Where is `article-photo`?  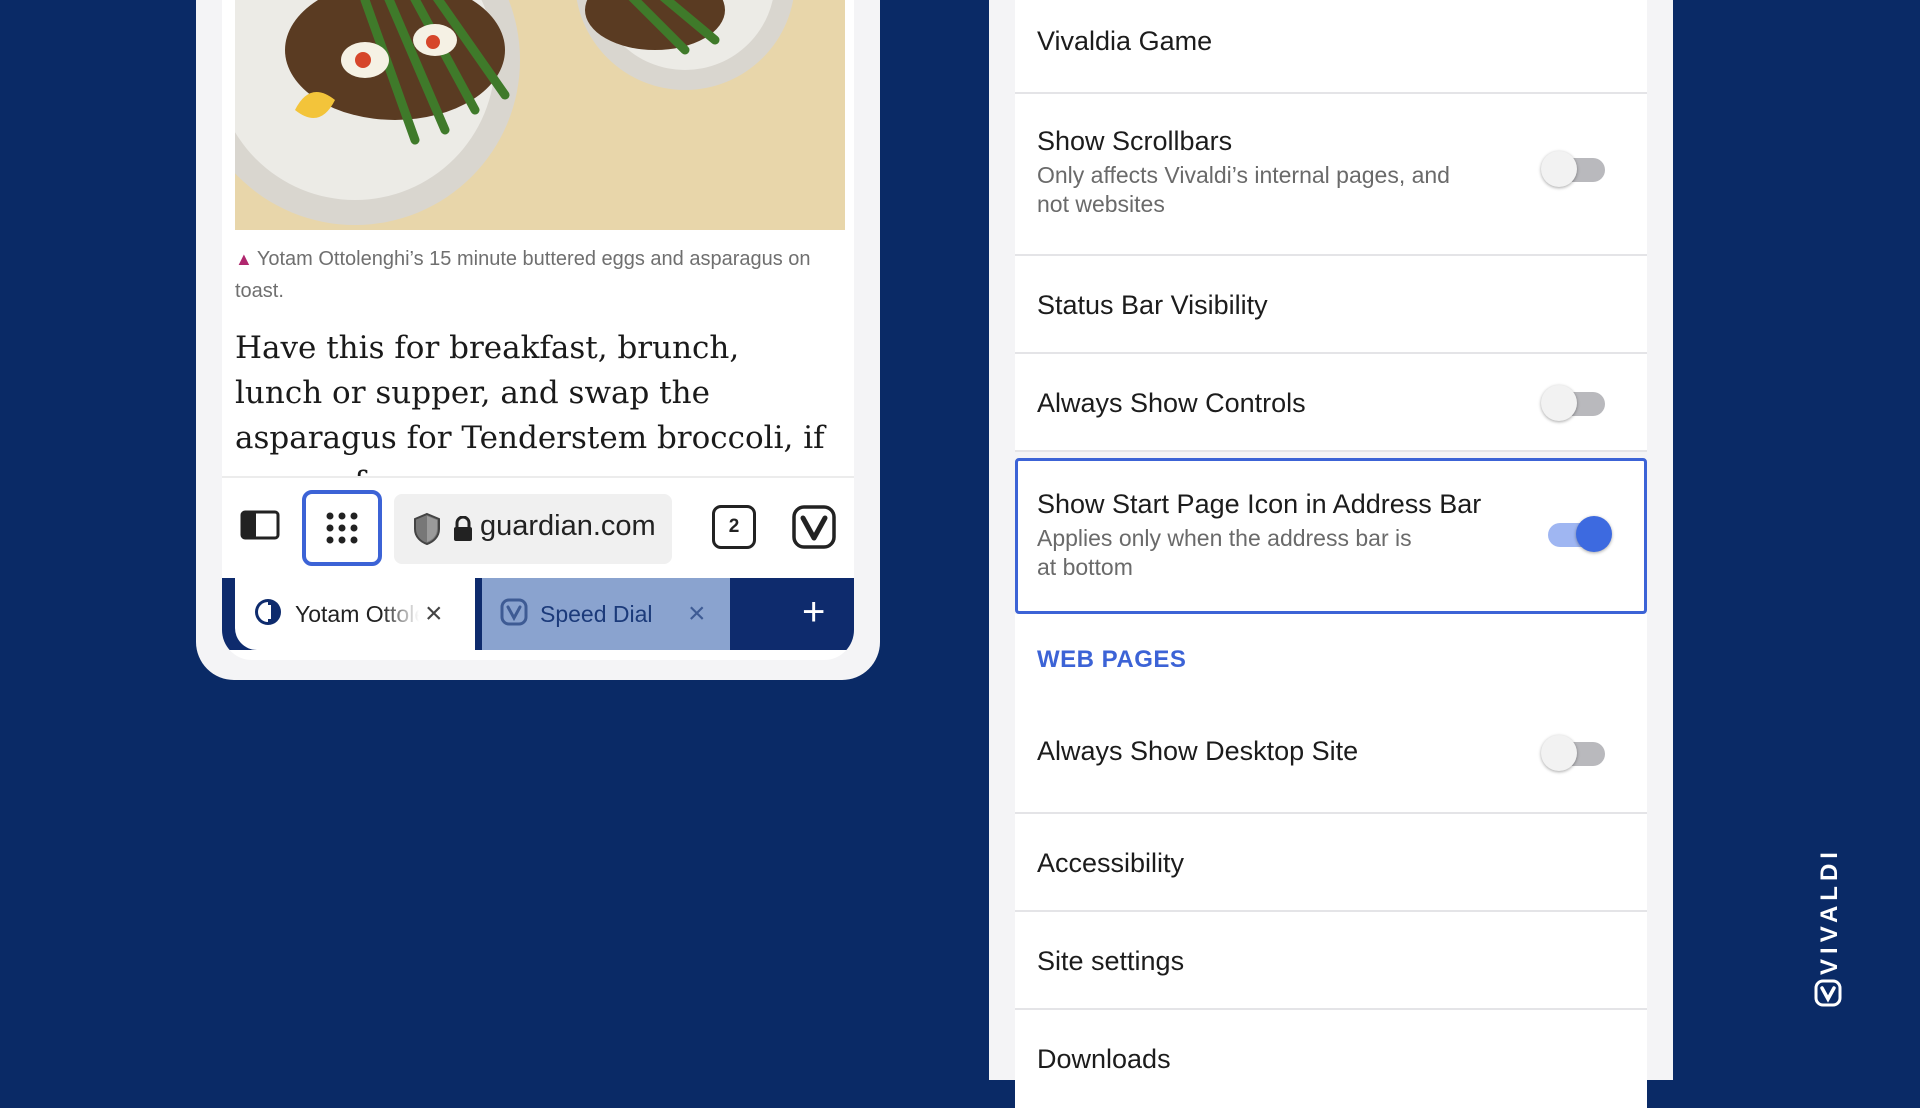
article-photo is located at coordinates (540, 115).